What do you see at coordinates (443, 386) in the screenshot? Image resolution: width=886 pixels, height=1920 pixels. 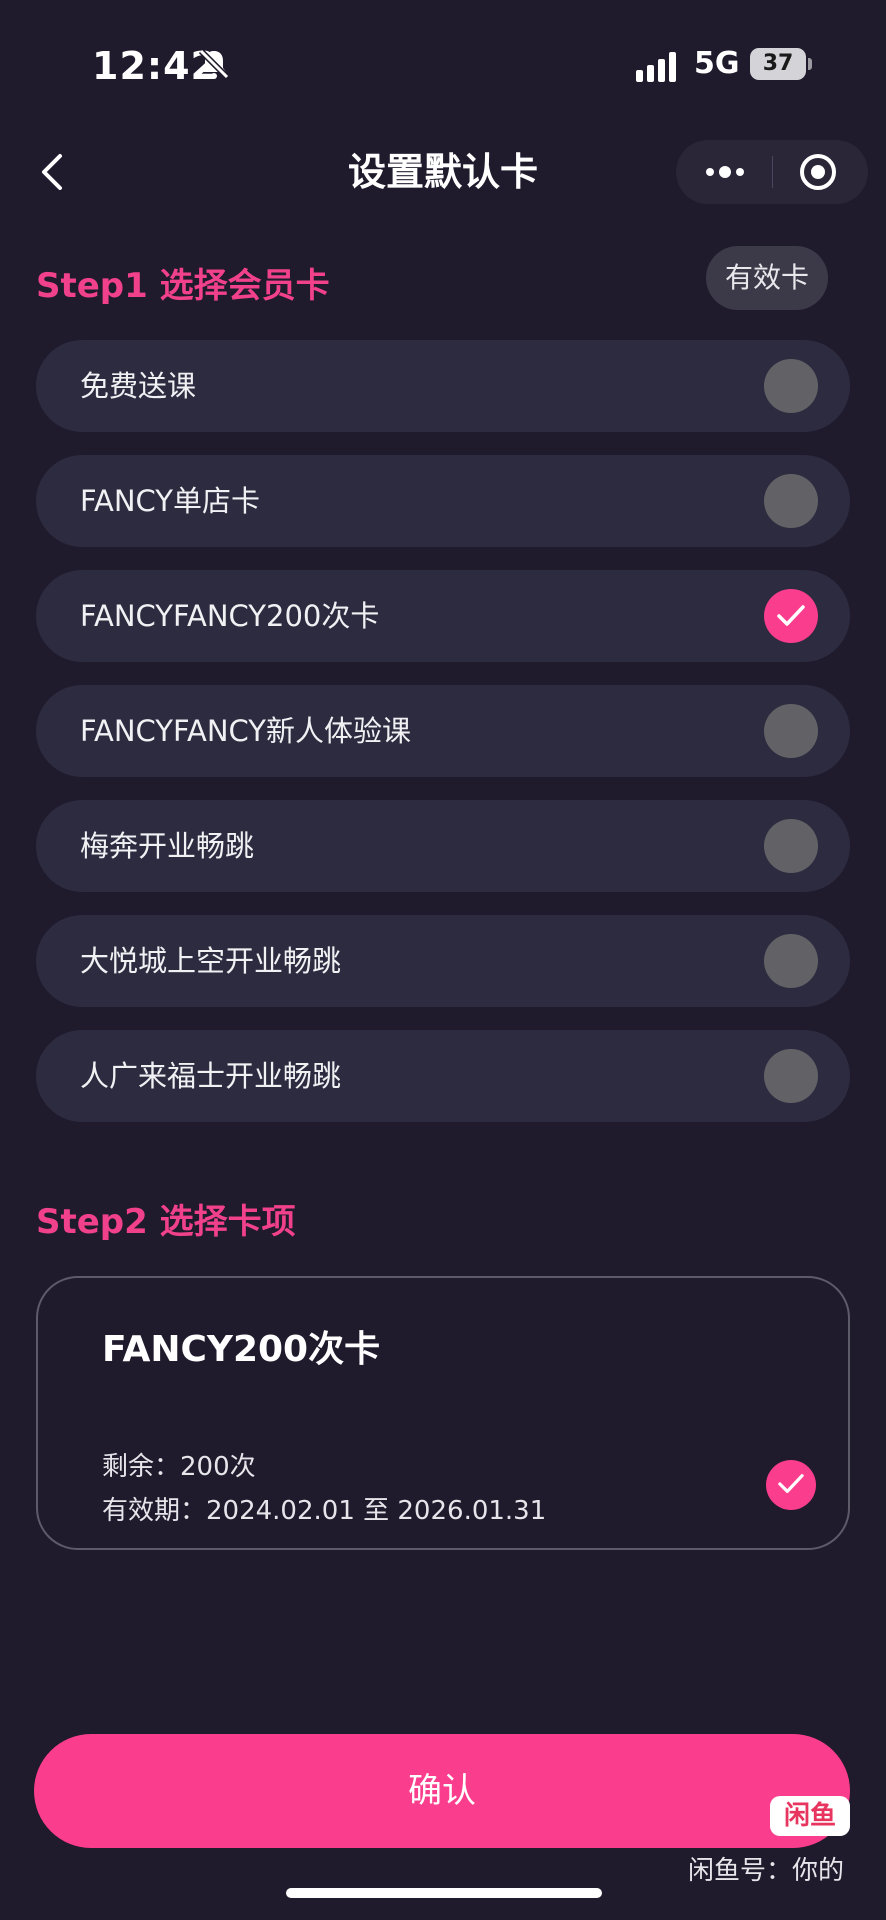 I see `card-item: 免费送课` at bounding box center [443, 386].